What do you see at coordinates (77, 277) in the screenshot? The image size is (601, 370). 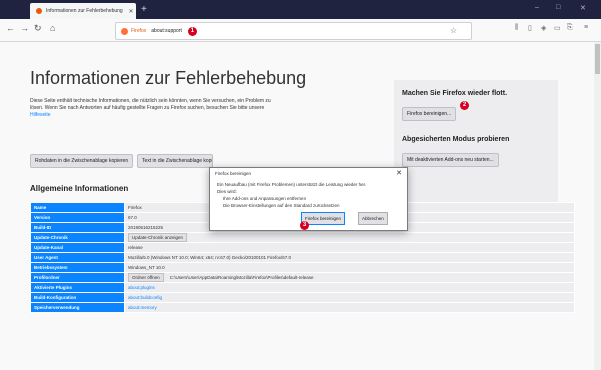 I see `row-key: Profilordner` at bounding box center [77, 277].